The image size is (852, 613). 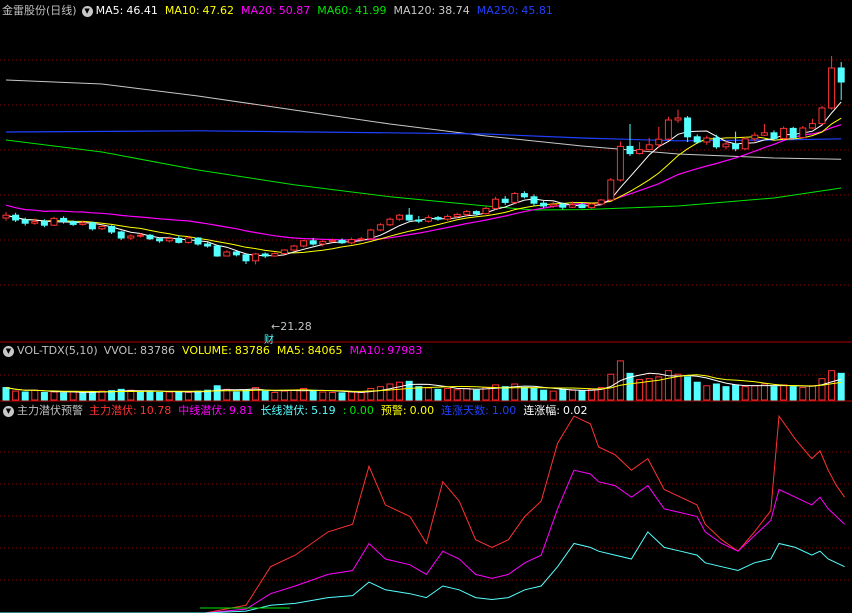 What do you see at coordinates (87, 11) in the screenshot?
I see `price-panel-toggle-icon: ▼` at bounding box center [87, 11].